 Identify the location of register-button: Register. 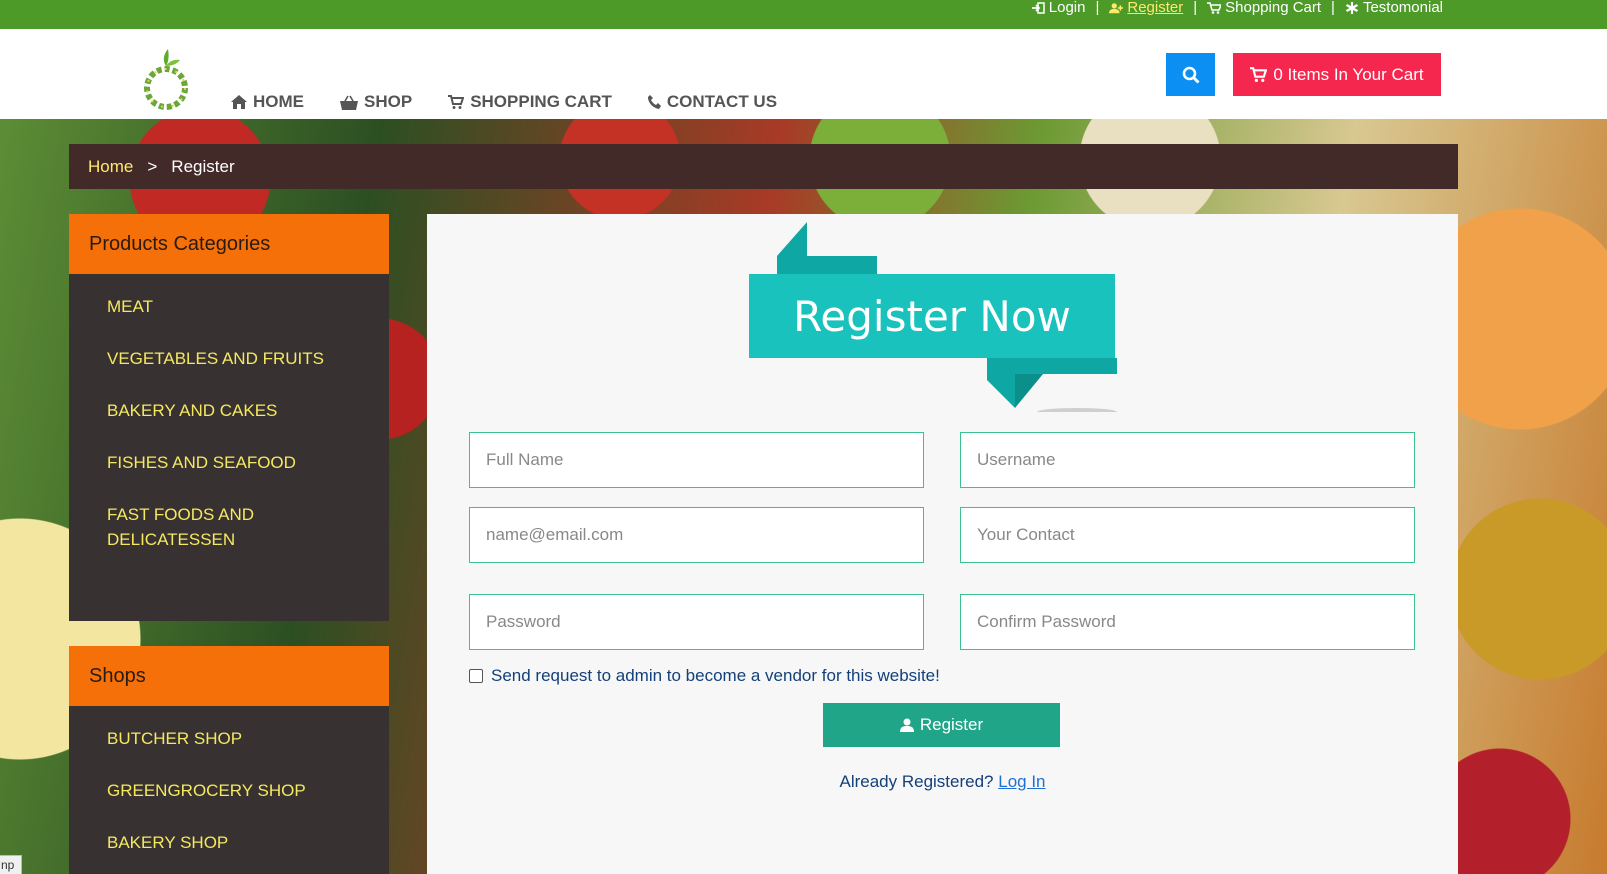
(941, 725).